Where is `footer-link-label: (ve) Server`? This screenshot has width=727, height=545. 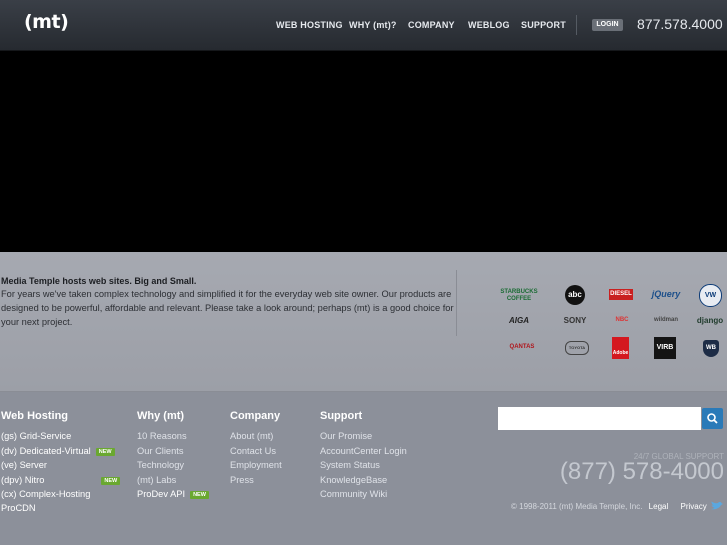 footer-link-label: (ve) Server is located at coordinates (24, 465).